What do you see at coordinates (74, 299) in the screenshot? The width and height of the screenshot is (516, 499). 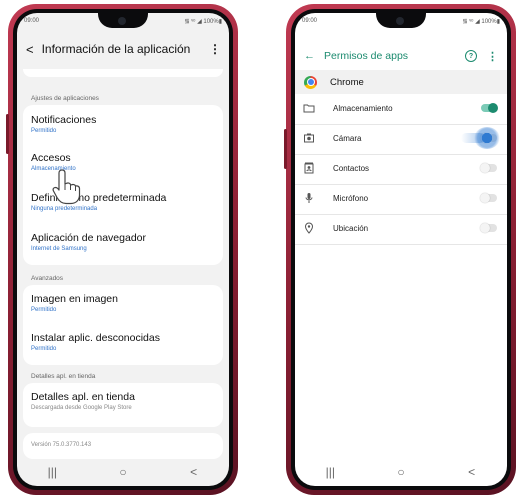 I see `picture-in-picture-item: Imagen en imagen` at bounding box center [74, 299].